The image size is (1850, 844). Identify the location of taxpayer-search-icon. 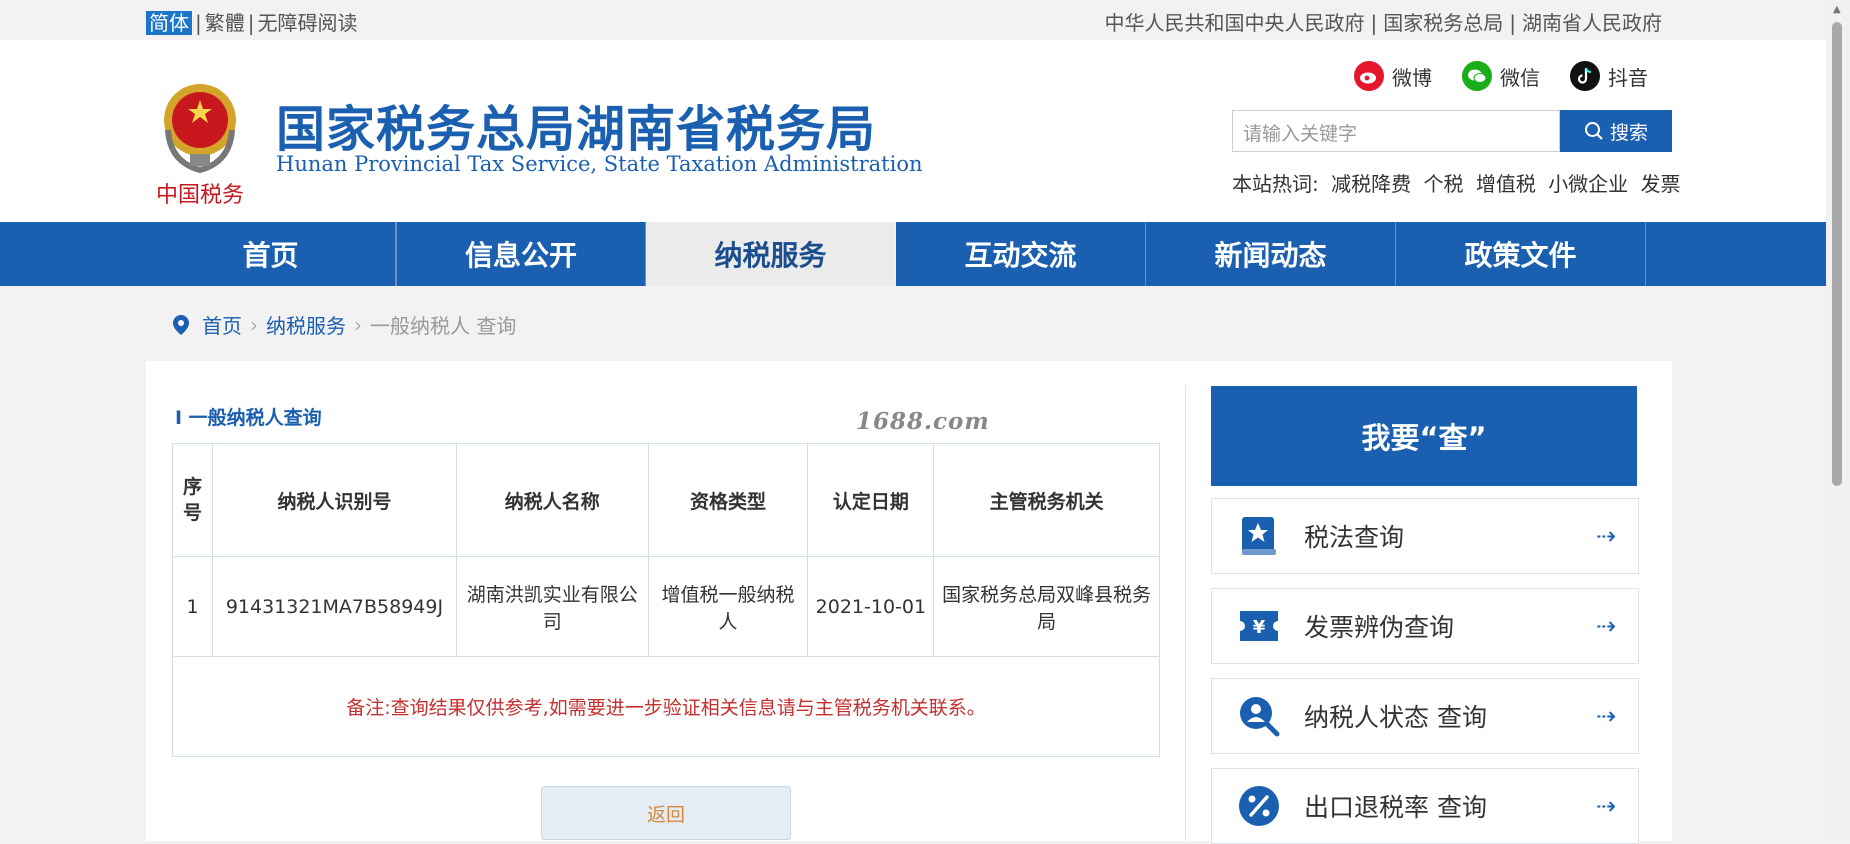
(1259, 716).